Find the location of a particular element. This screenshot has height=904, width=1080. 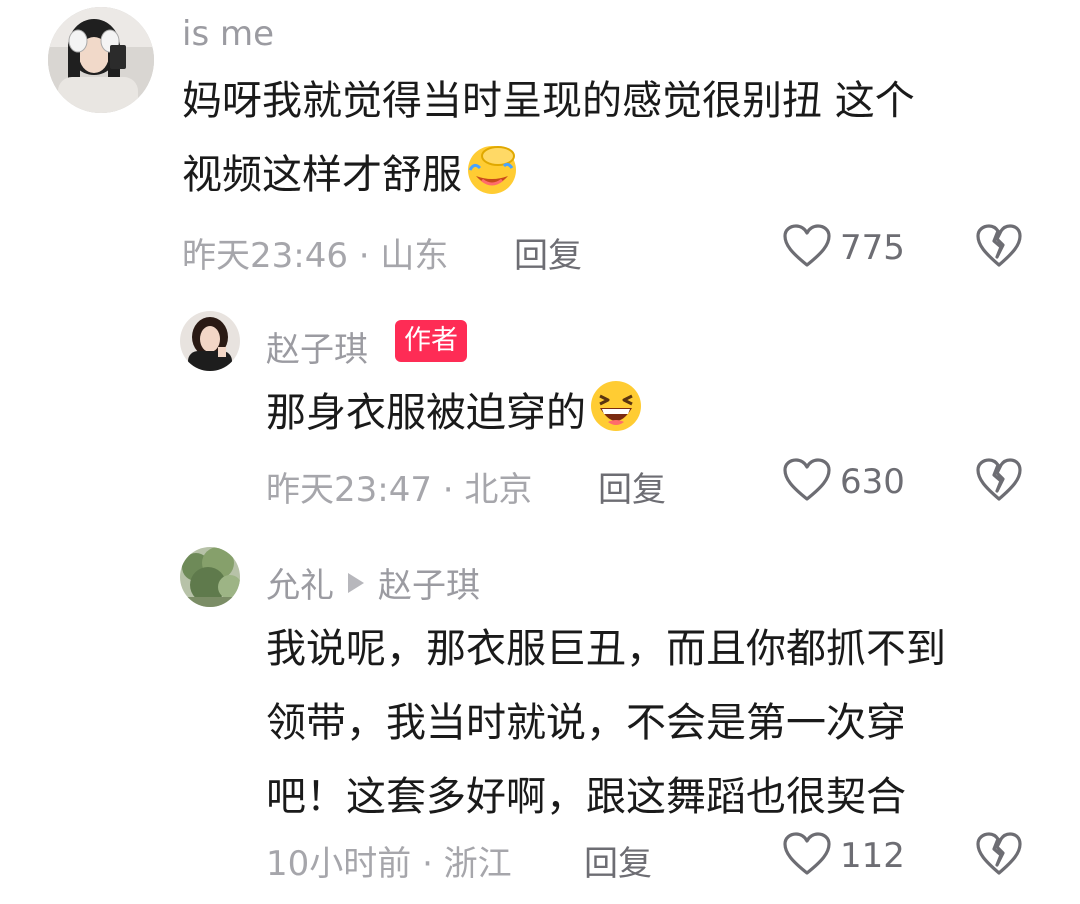

comment-meta: 昨天23:46 · 山东 is located at coordinates (315, 256).